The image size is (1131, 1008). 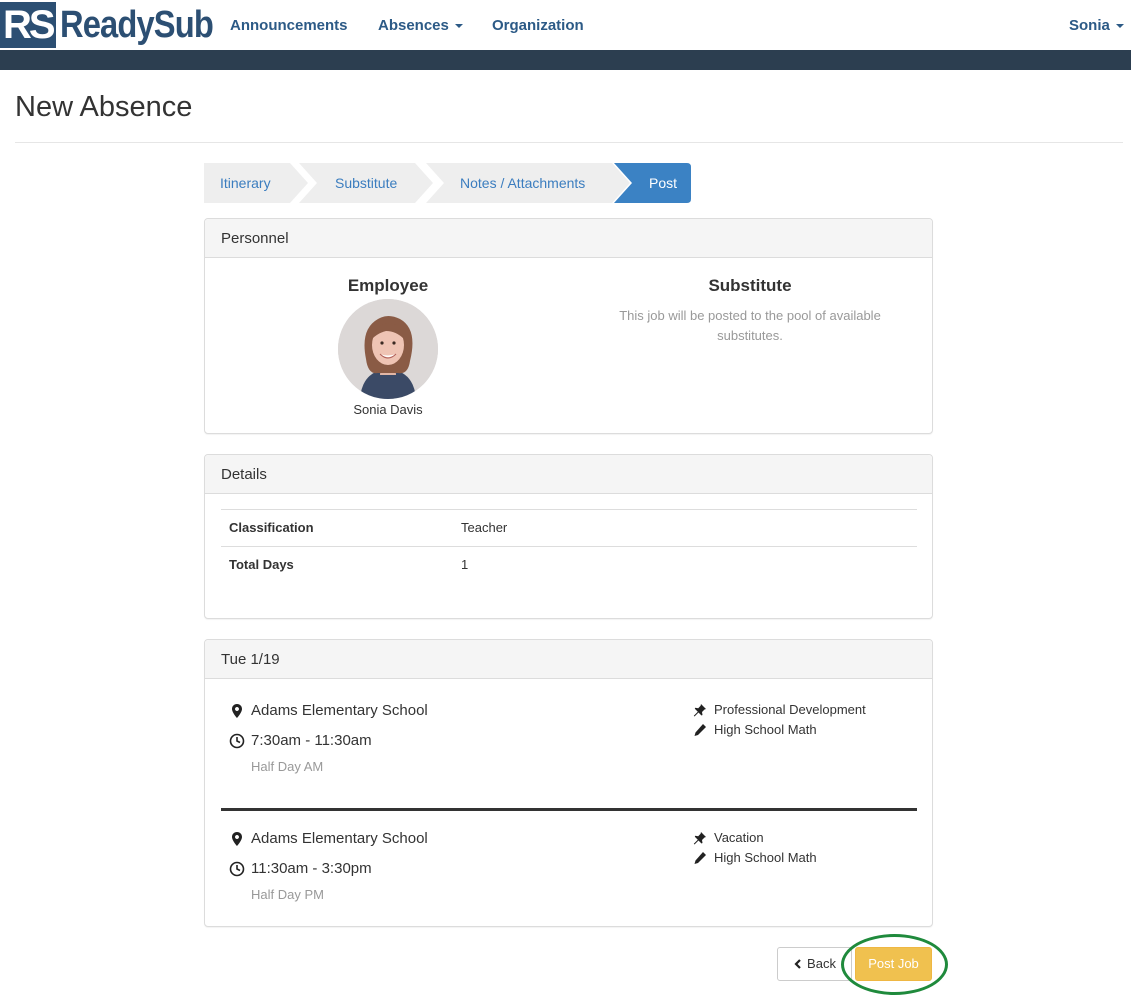 What do you see at coordinates (28, 25) in the screenshot?
I see `logo-rs-mark: RS` at bounding box center [28, 25].